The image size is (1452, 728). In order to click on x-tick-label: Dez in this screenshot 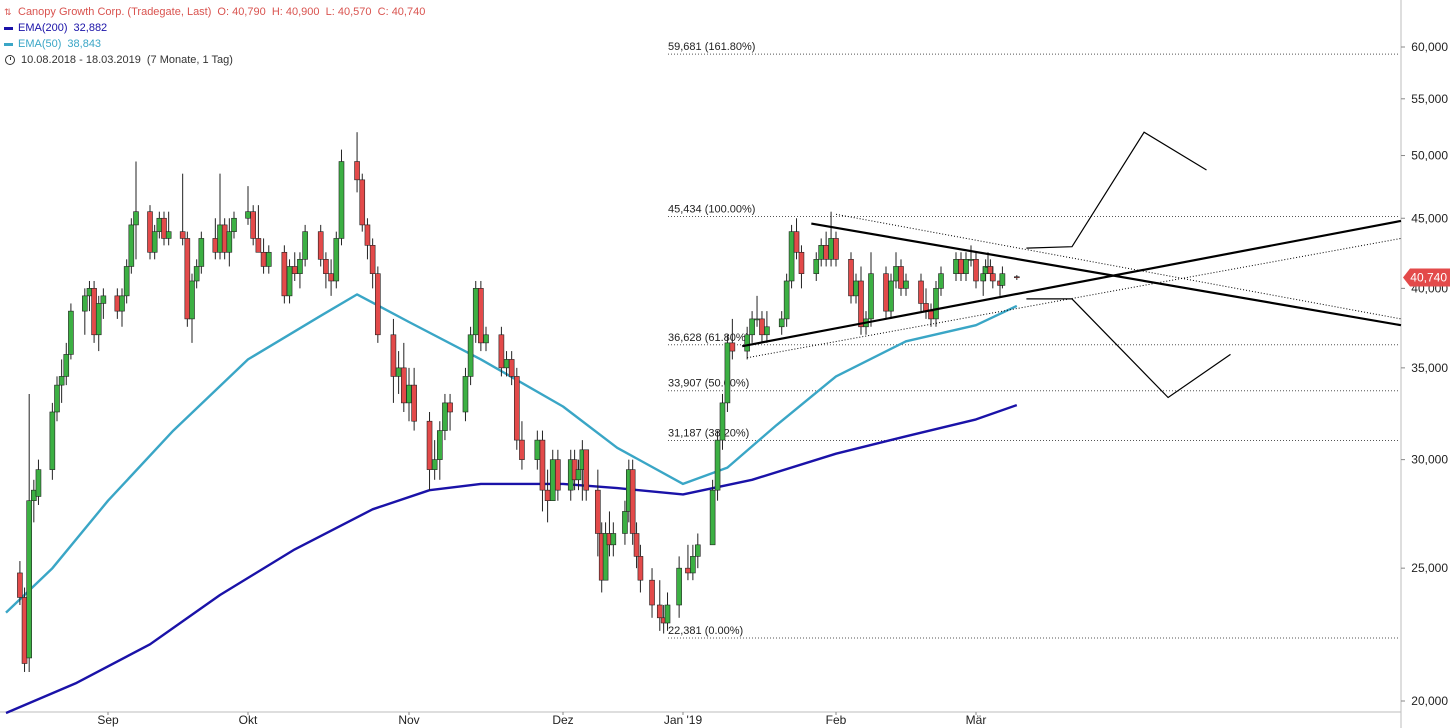, I will do `click(562, 720)`.